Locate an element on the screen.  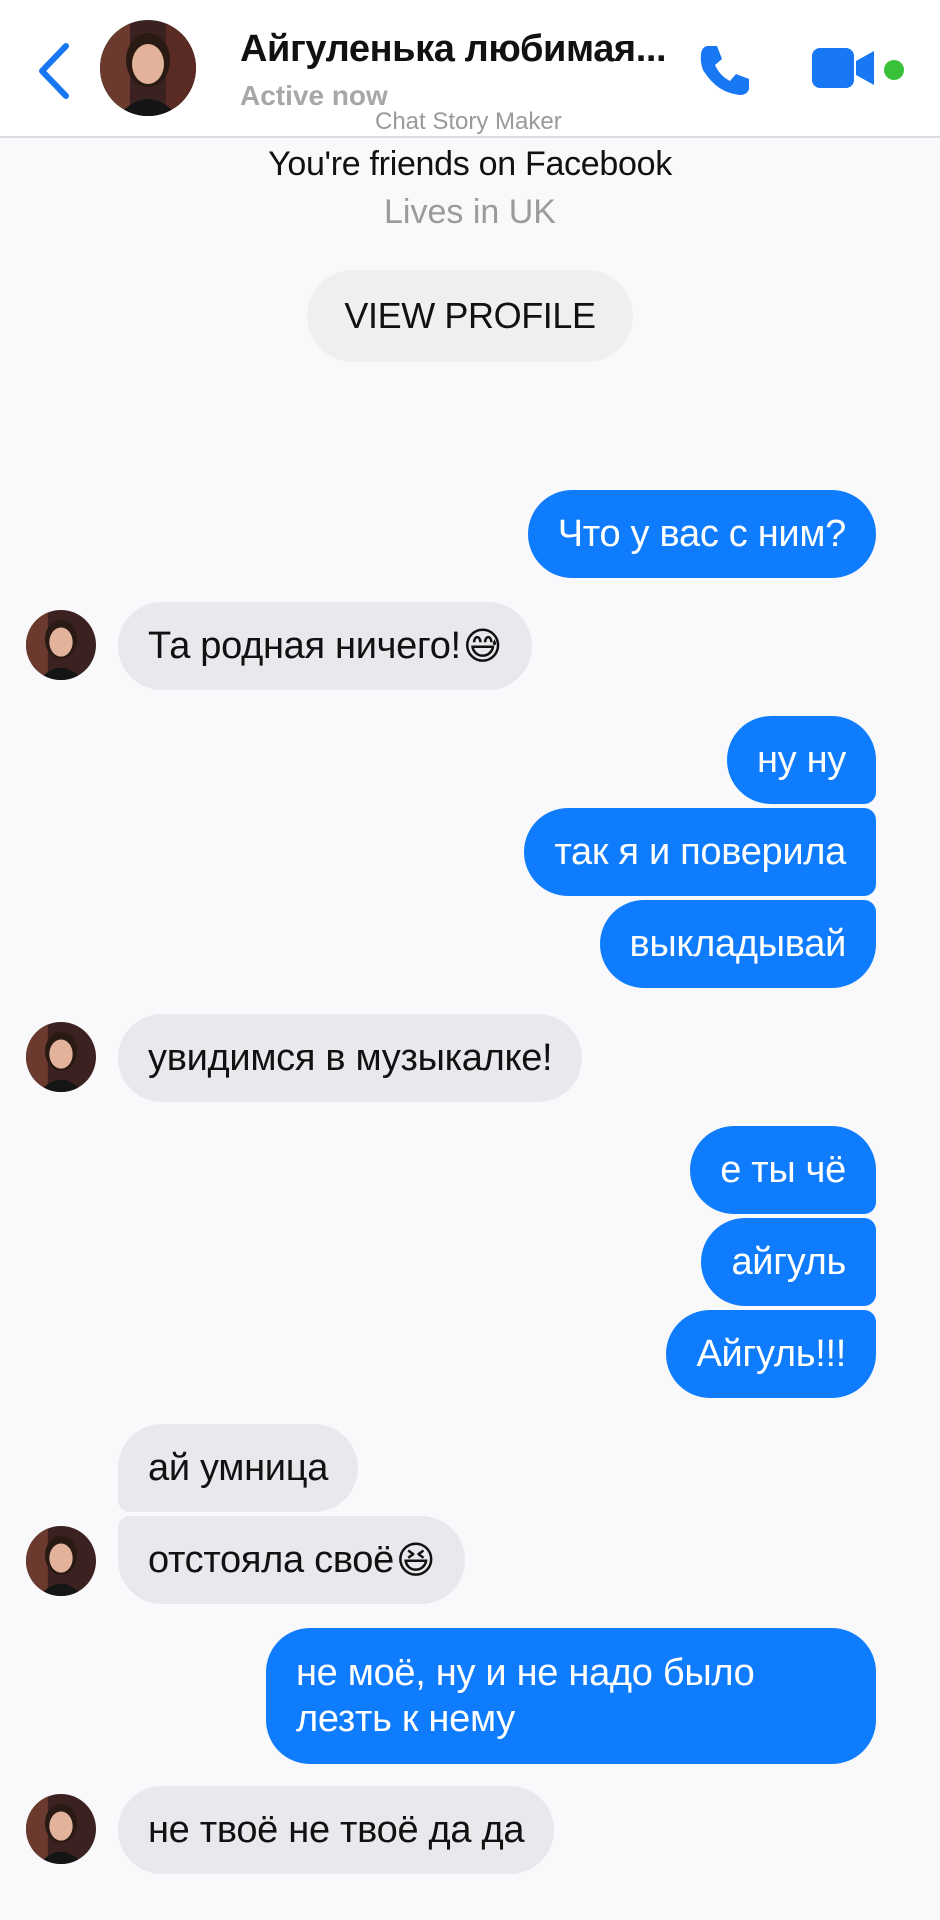
message-text: ай умница is located at coordinates (238, 1467).